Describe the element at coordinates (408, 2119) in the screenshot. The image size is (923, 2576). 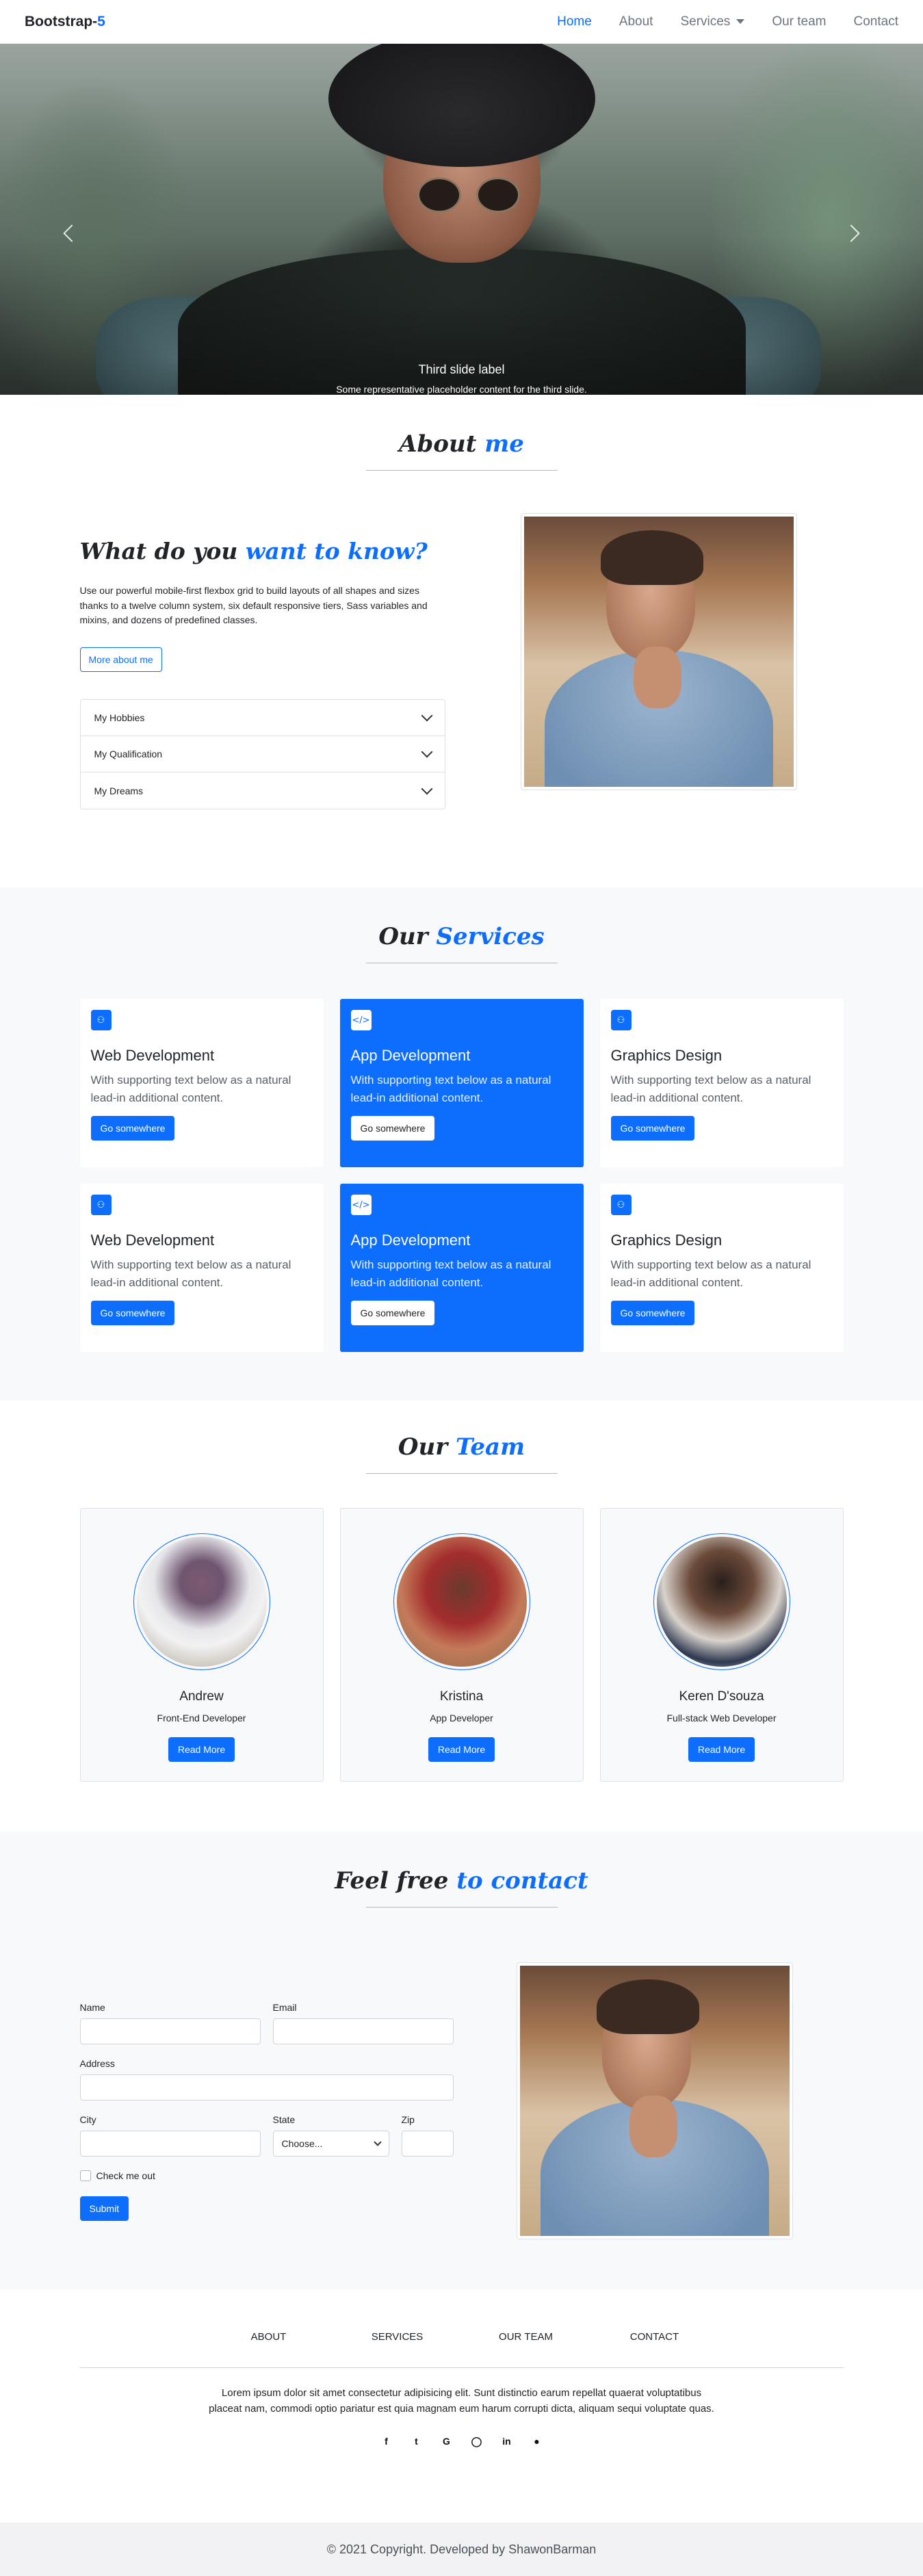
I see `zip-label: Zip` at that location.